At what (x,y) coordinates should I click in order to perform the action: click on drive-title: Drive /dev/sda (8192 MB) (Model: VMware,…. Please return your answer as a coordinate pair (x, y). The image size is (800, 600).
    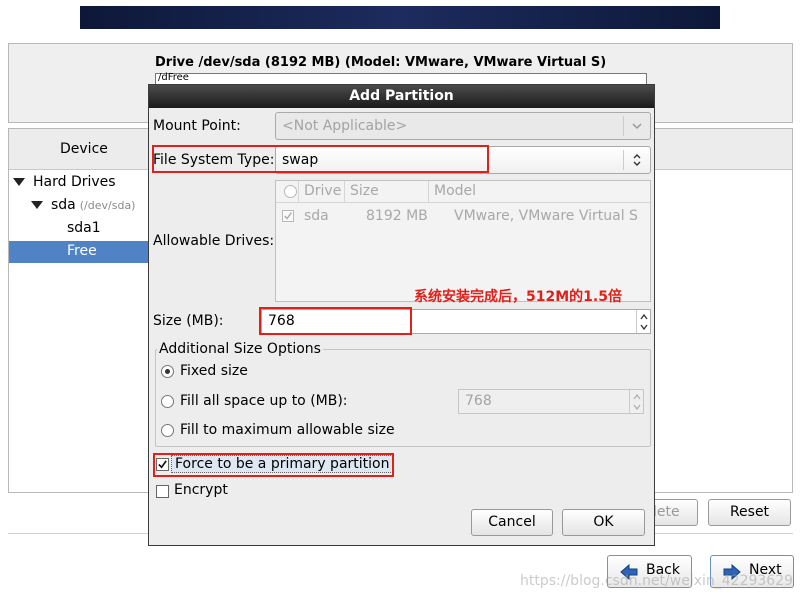
    Looking at the image, I should click on (381, 62).